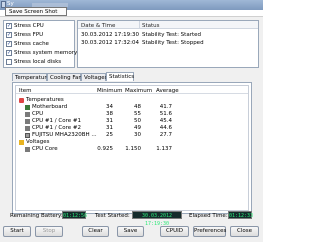  Describe the element at coordinates (157, 219) in the screenshot. I see `test-started-value: 30.03.2012 17:19:30` at that location.